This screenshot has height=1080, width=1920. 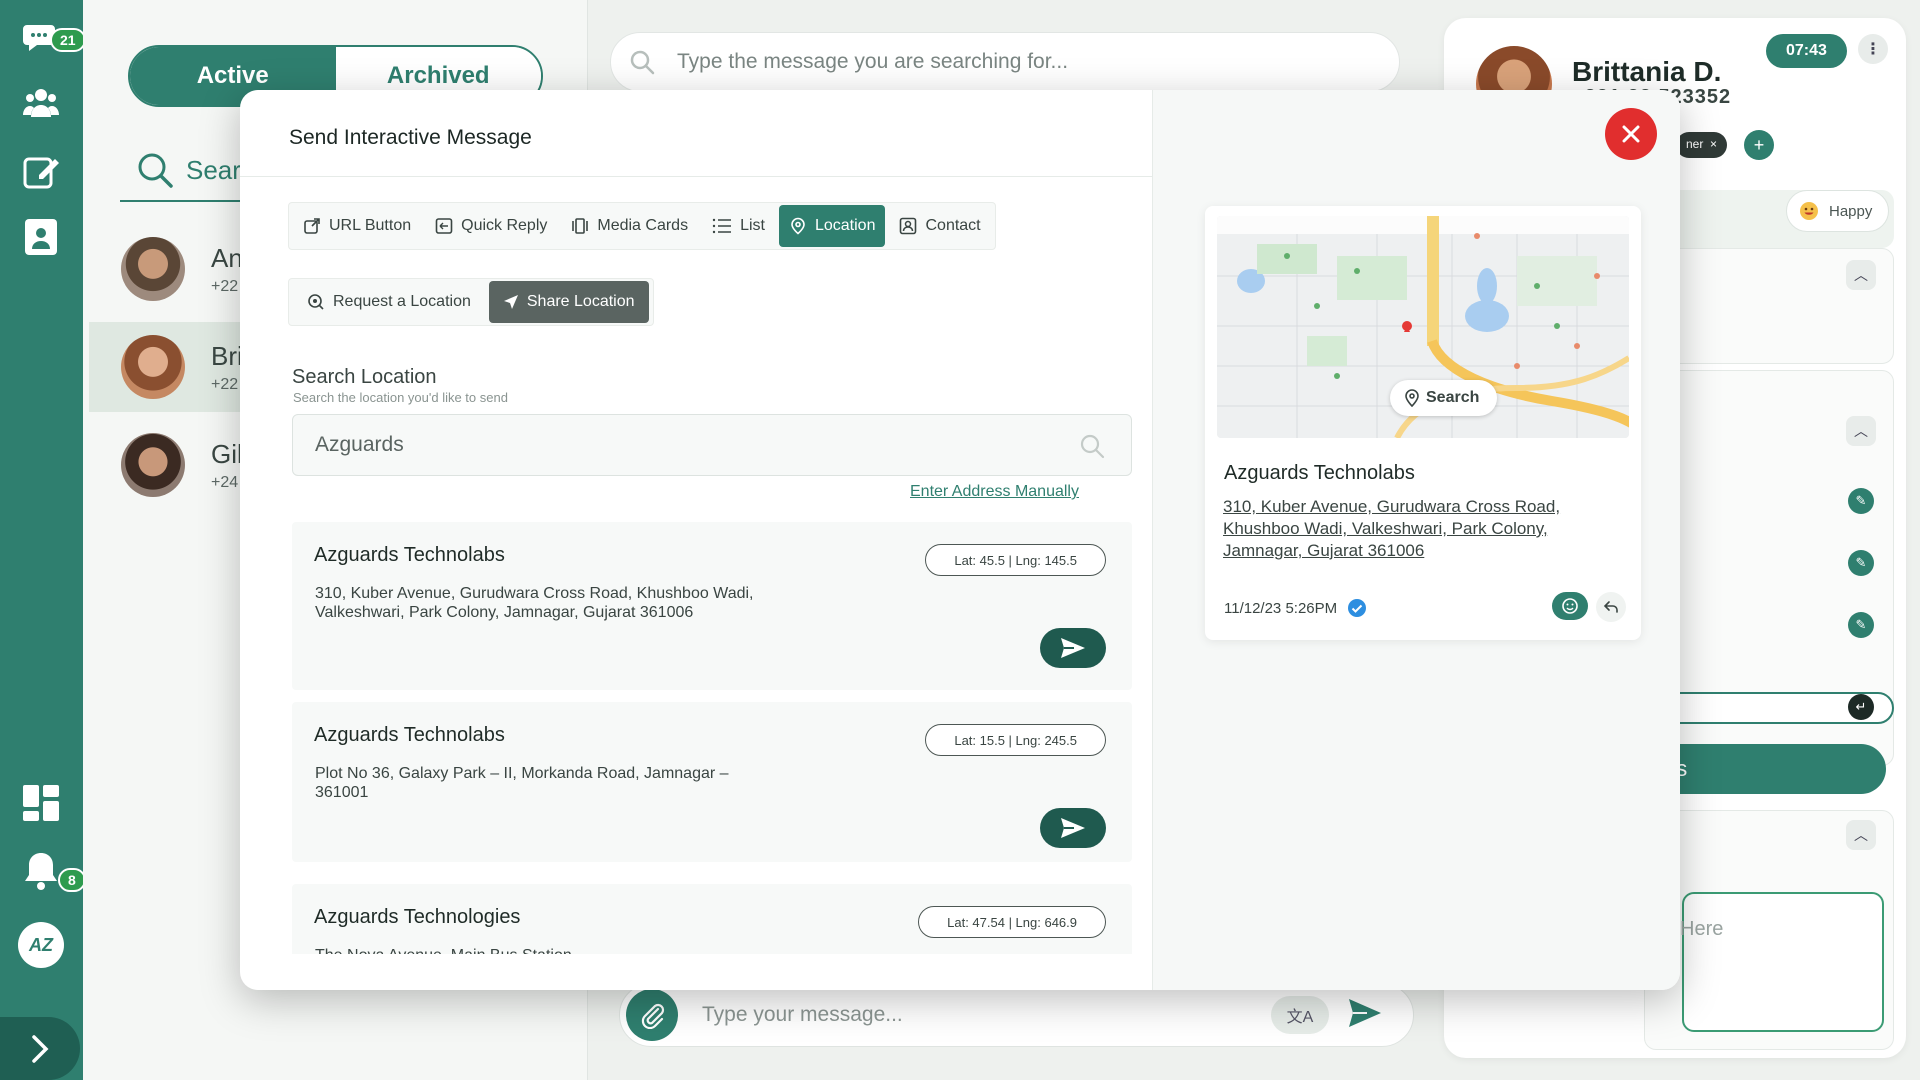 What do you see at coordinates (798, 226) in the screenshot?
I see `location-icon` at bounding box center [798, 226].